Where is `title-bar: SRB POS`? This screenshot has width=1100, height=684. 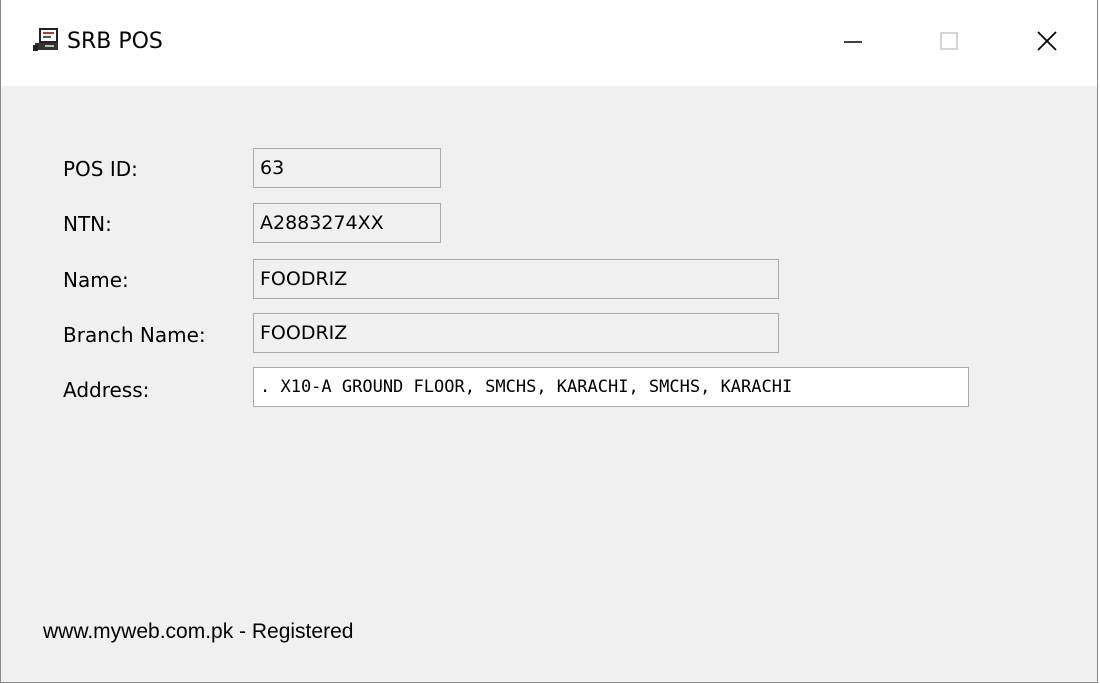 title-bar: SRB POS is located at coordinates (549, 43).